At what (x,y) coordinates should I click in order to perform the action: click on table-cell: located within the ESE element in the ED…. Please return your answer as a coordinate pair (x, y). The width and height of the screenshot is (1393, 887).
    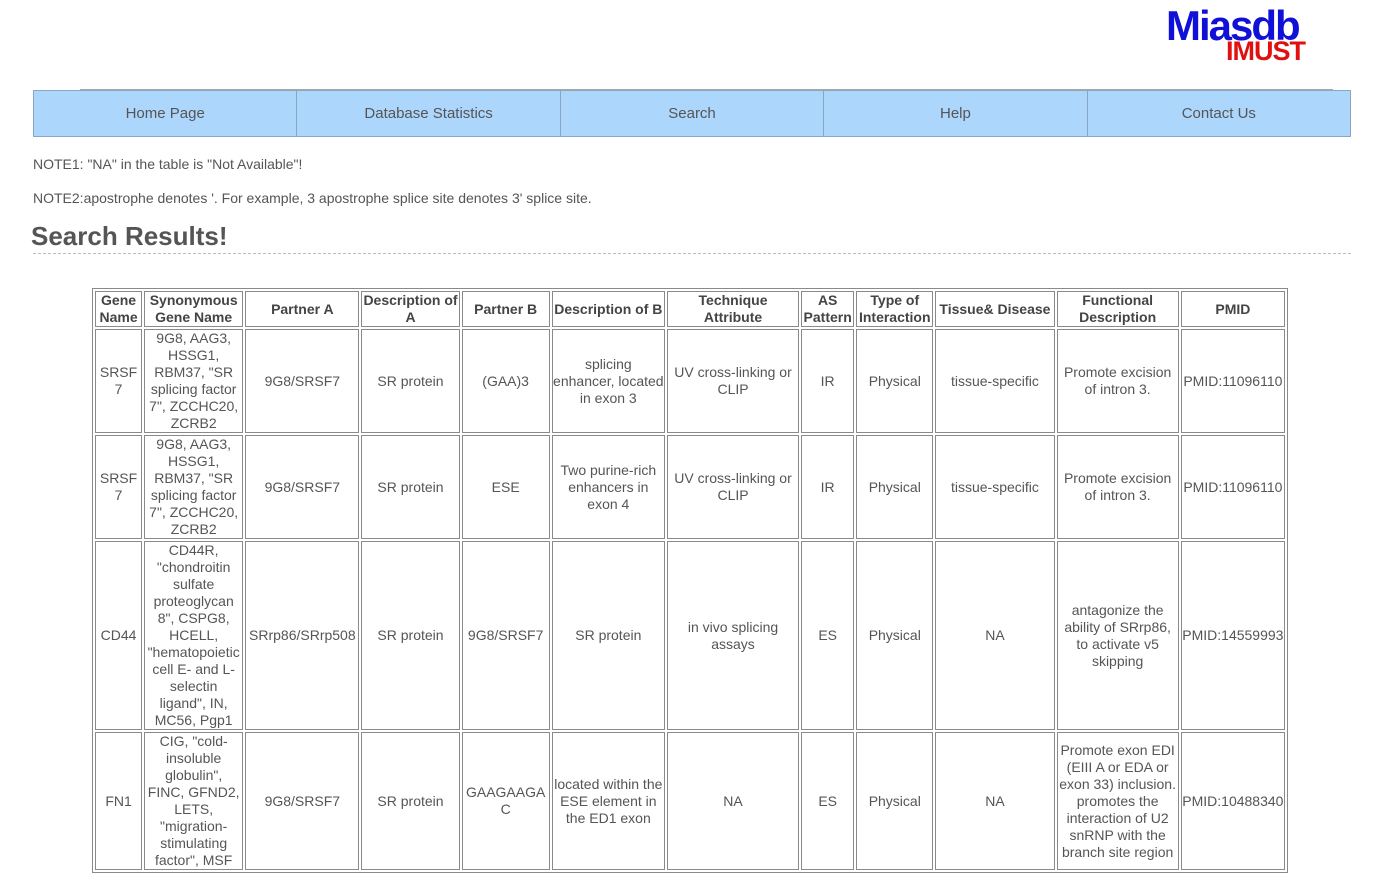
    Looking at the image, I should click on (608, 801).